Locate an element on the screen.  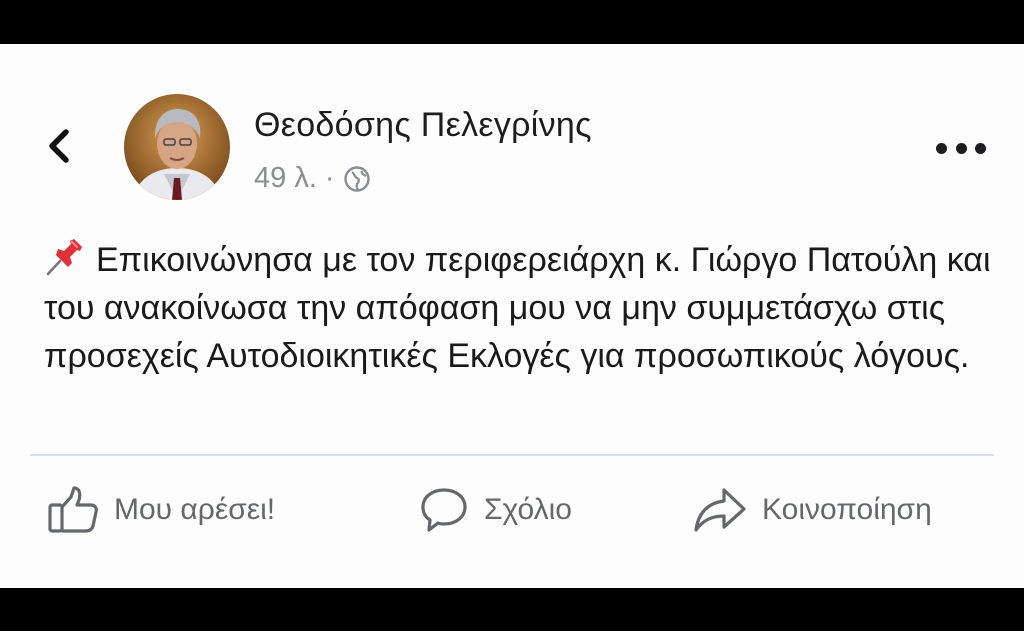
post-meta: 49 λ. · is located at coordinates (312, 178).